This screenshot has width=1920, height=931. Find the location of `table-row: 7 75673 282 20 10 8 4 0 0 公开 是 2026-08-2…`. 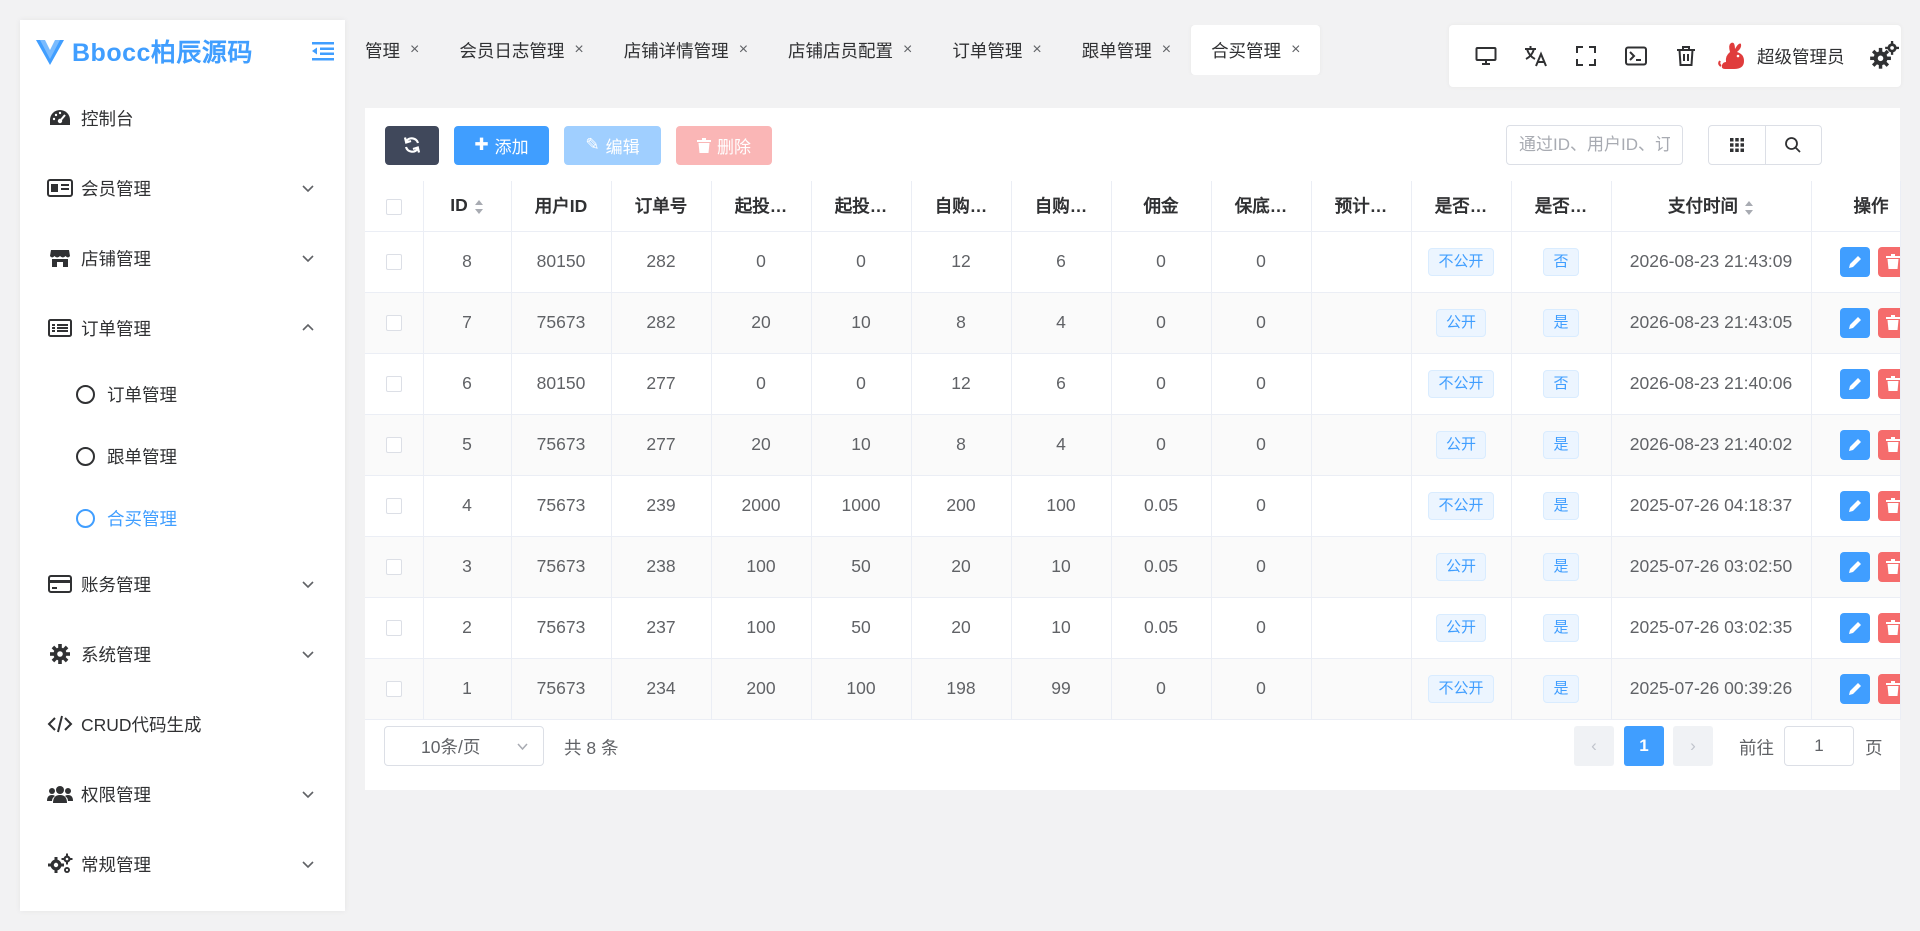

table-row: 7 75673 282 20 10 8 4 0 0 公开 是 2026-08-2… is located at coordinates (1133, 323).